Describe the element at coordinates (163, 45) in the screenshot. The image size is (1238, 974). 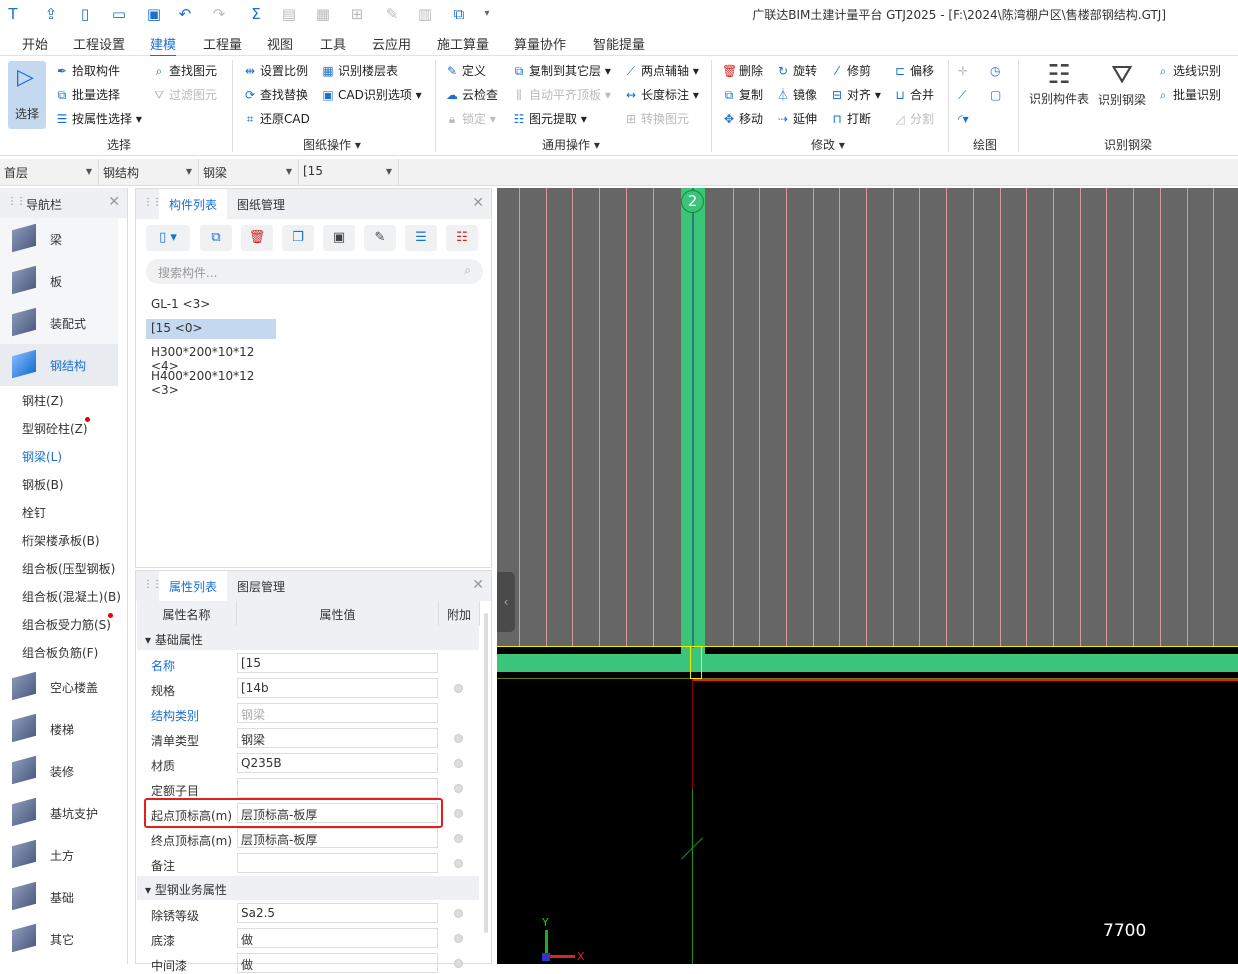
I see `tab-modeling: 建模` at that location.